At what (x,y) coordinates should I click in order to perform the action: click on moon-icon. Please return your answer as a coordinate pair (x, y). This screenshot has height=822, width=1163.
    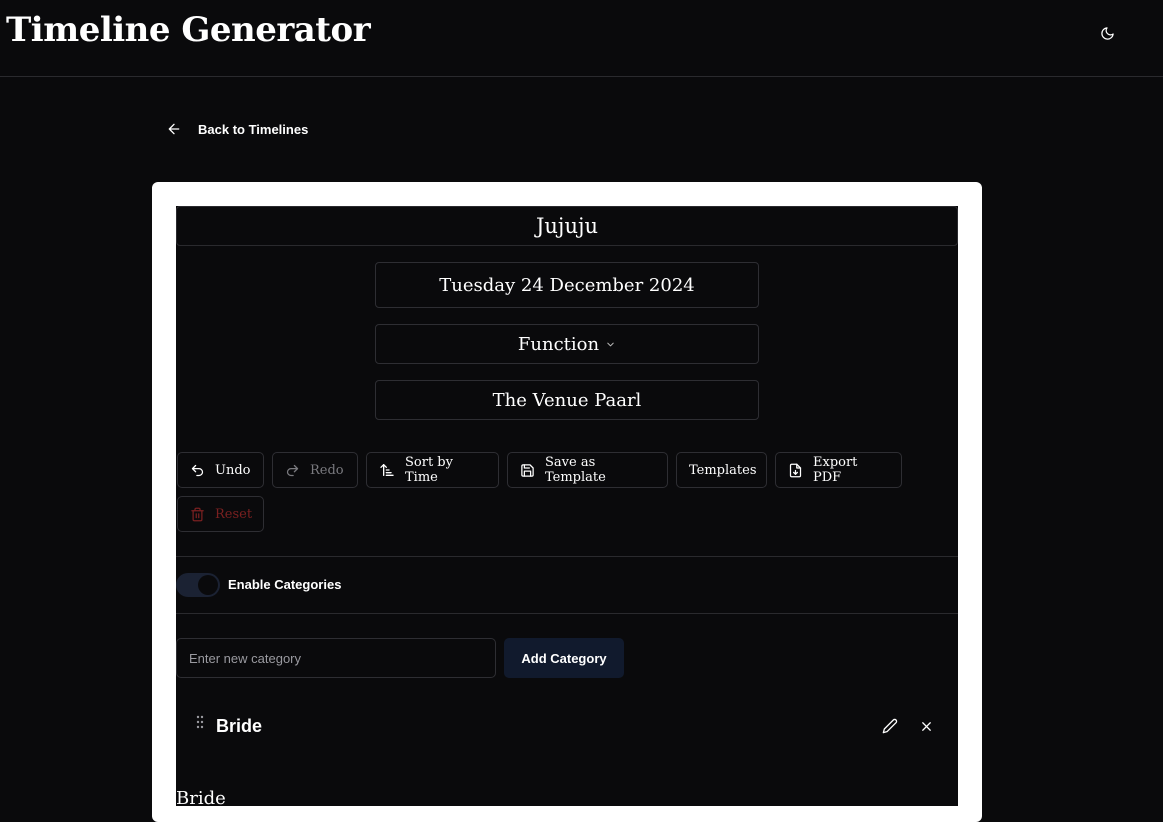
    Looking at the image, I should click on (1107, 33).